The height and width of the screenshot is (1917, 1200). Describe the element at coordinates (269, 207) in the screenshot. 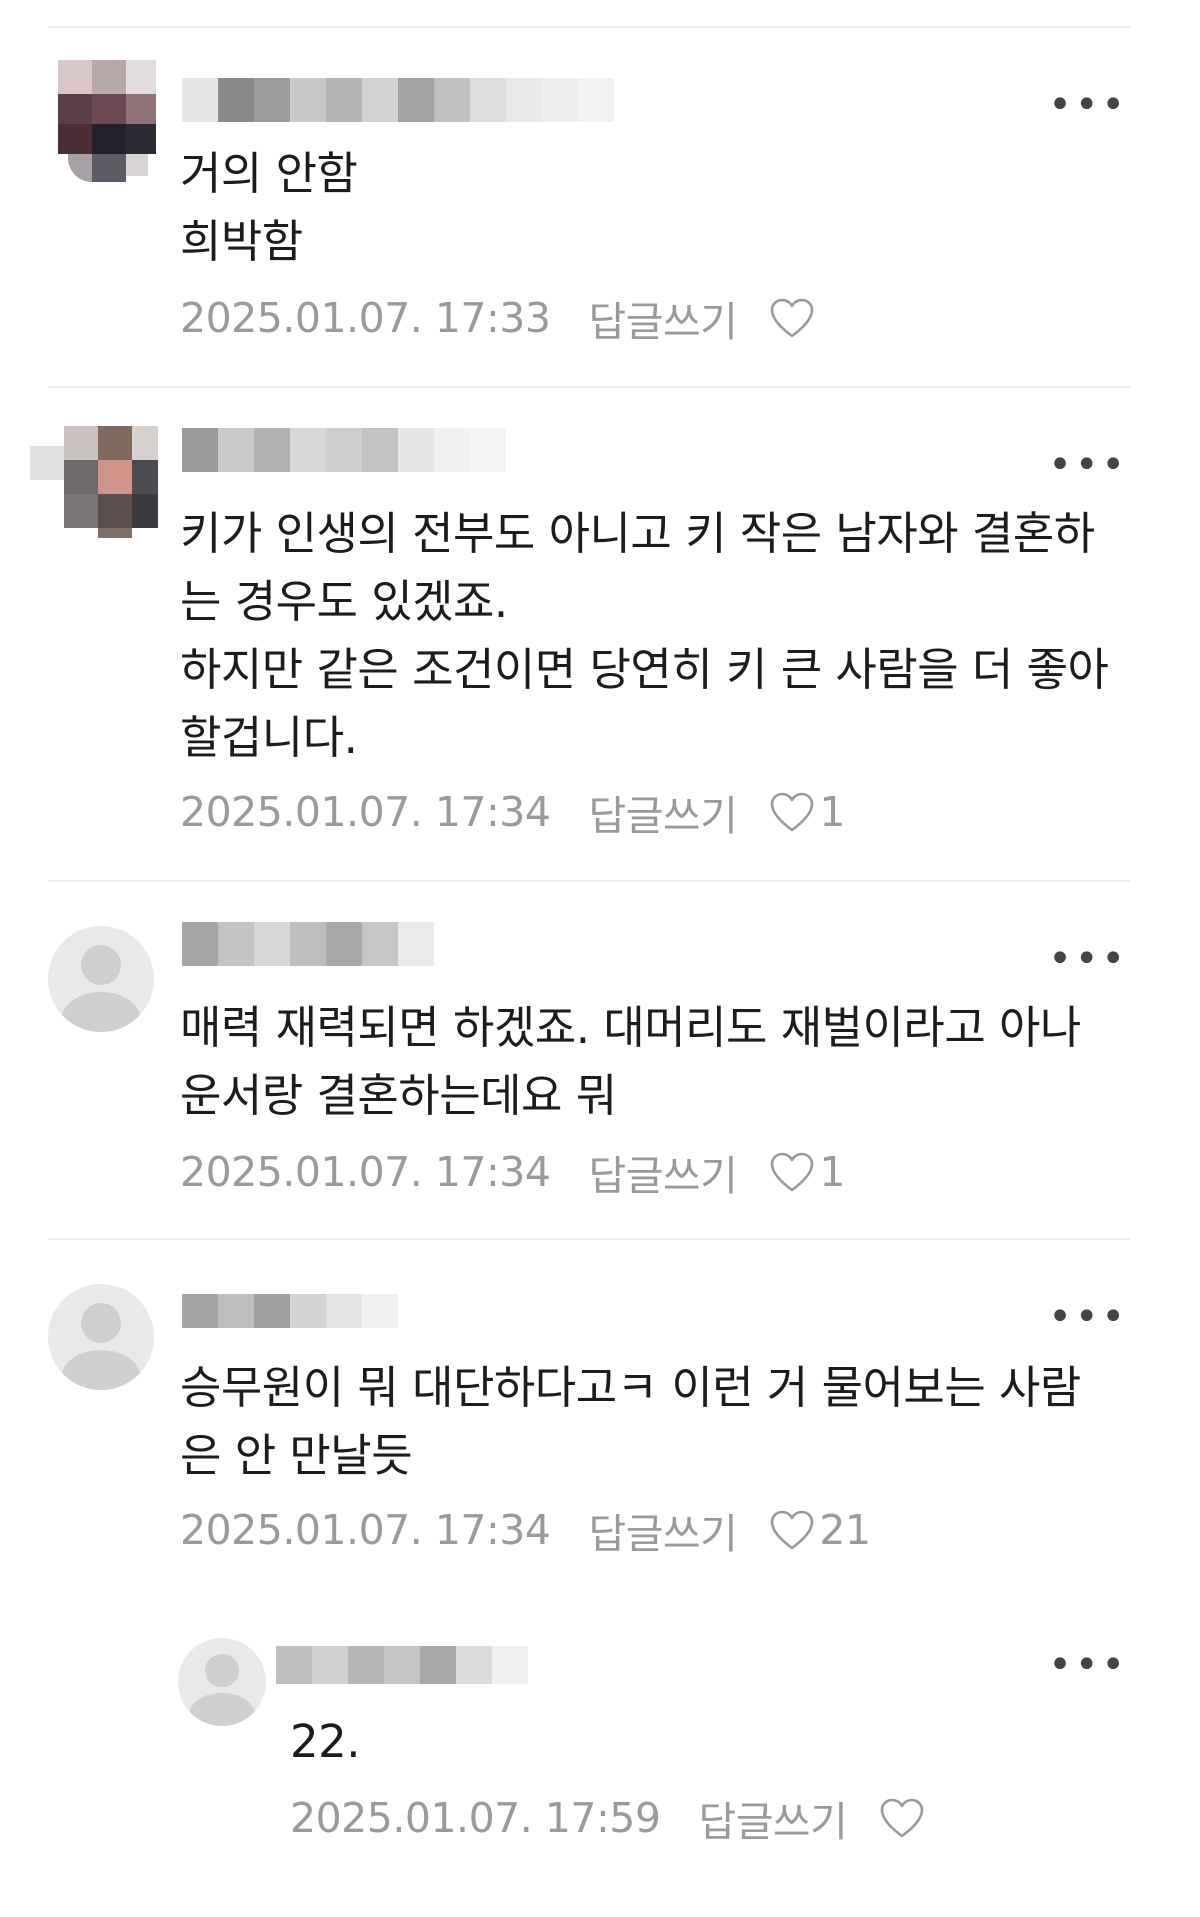

I see `comment-text: 거의 안함 희박함` at that location.